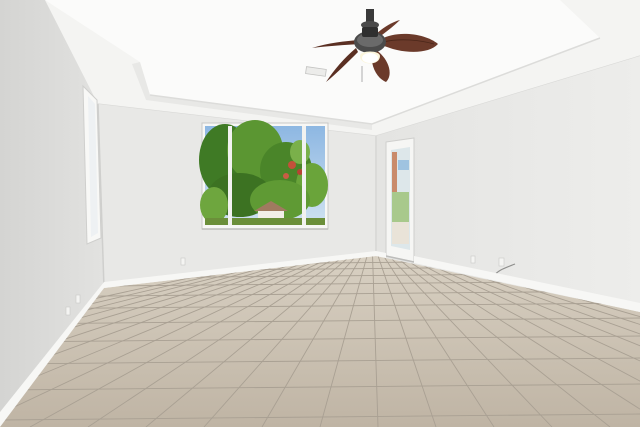 The image size is (640, 427). What do you see at coordinates (263, 172) in the screenshot?
I see `window-view` at bounding box center [263, 172].